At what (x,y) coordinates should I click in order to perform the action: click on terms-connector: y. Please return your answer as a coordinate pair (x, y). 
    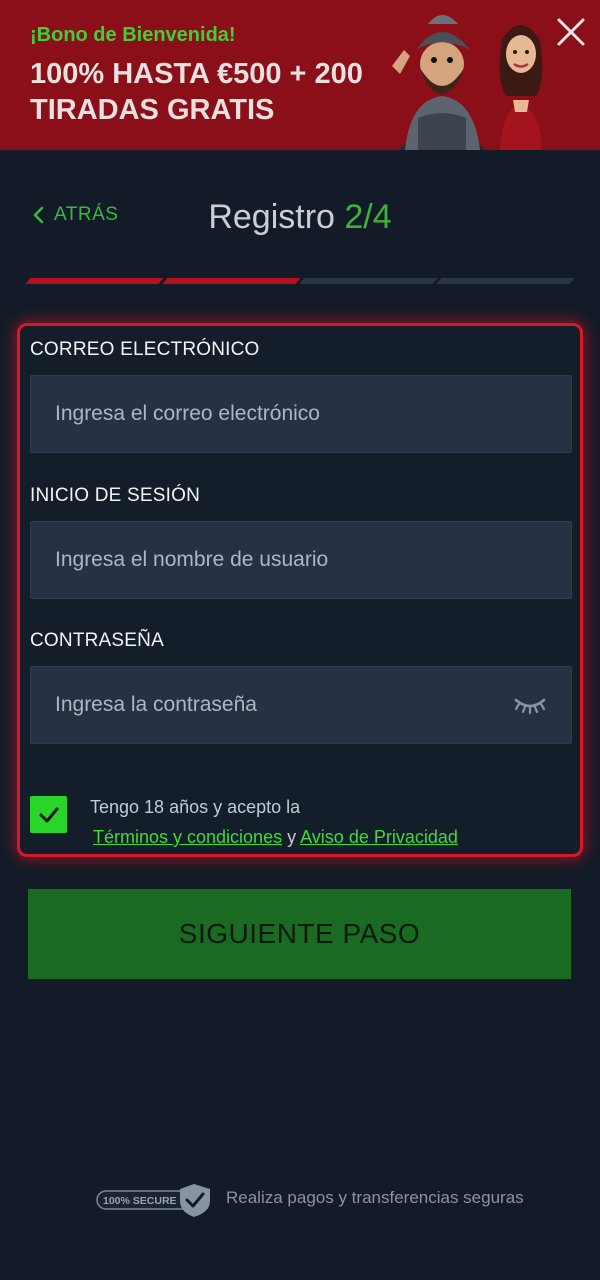
    Looking at the image, I should click on (292, 837).